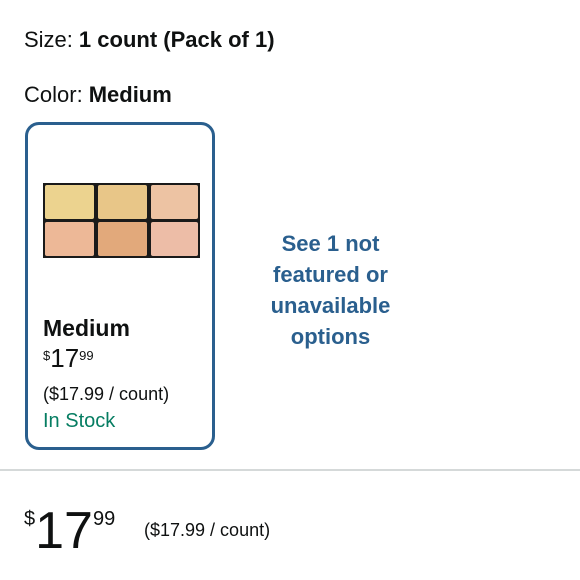  What do you see at coordinates (207, 530) in the screenshot?
I see `main-unit-price: ($17.99 / count)` at bounding box center [207, 530].